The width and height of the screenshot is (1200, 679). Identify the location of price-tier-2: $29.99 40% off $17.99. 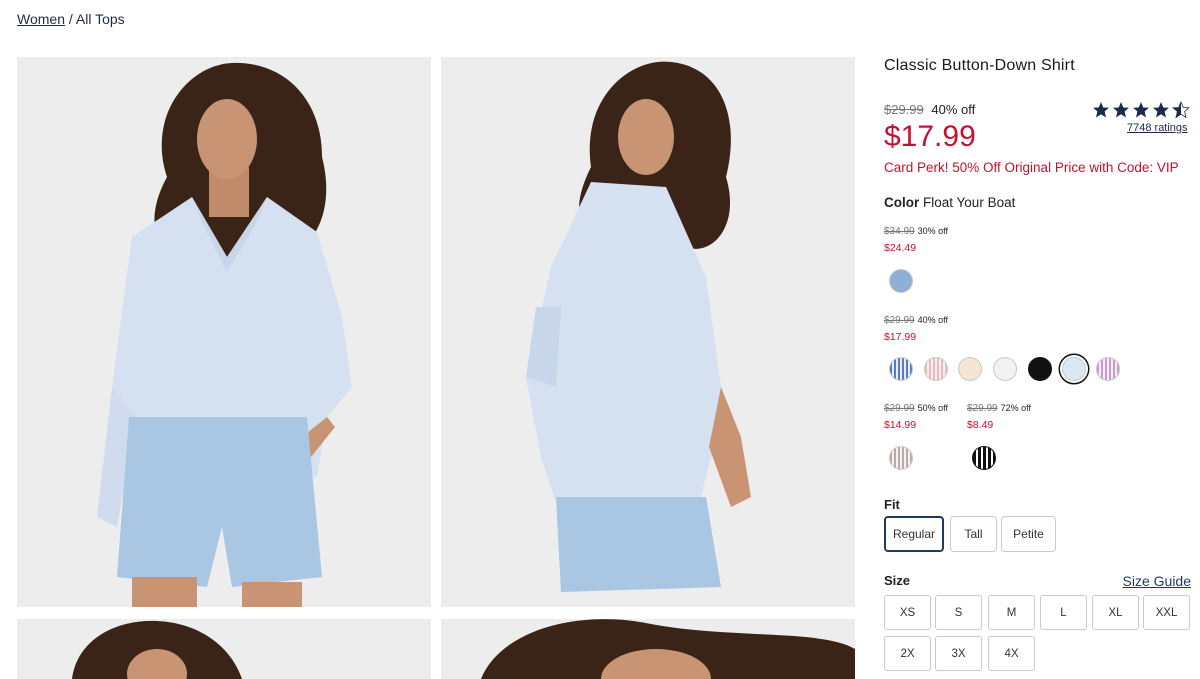
(916, 328).